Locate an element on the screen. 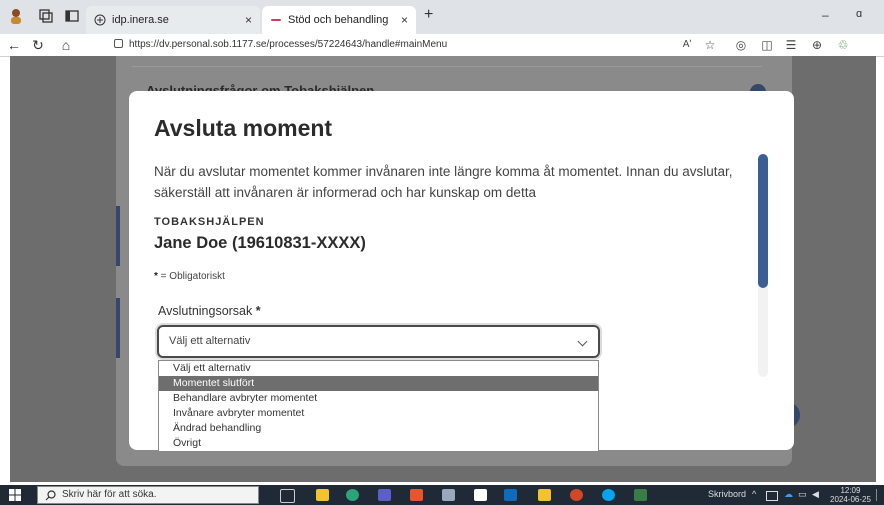 The image size is (884, 505). back-arrow-icon: ← is located at coordinates (14, 45).